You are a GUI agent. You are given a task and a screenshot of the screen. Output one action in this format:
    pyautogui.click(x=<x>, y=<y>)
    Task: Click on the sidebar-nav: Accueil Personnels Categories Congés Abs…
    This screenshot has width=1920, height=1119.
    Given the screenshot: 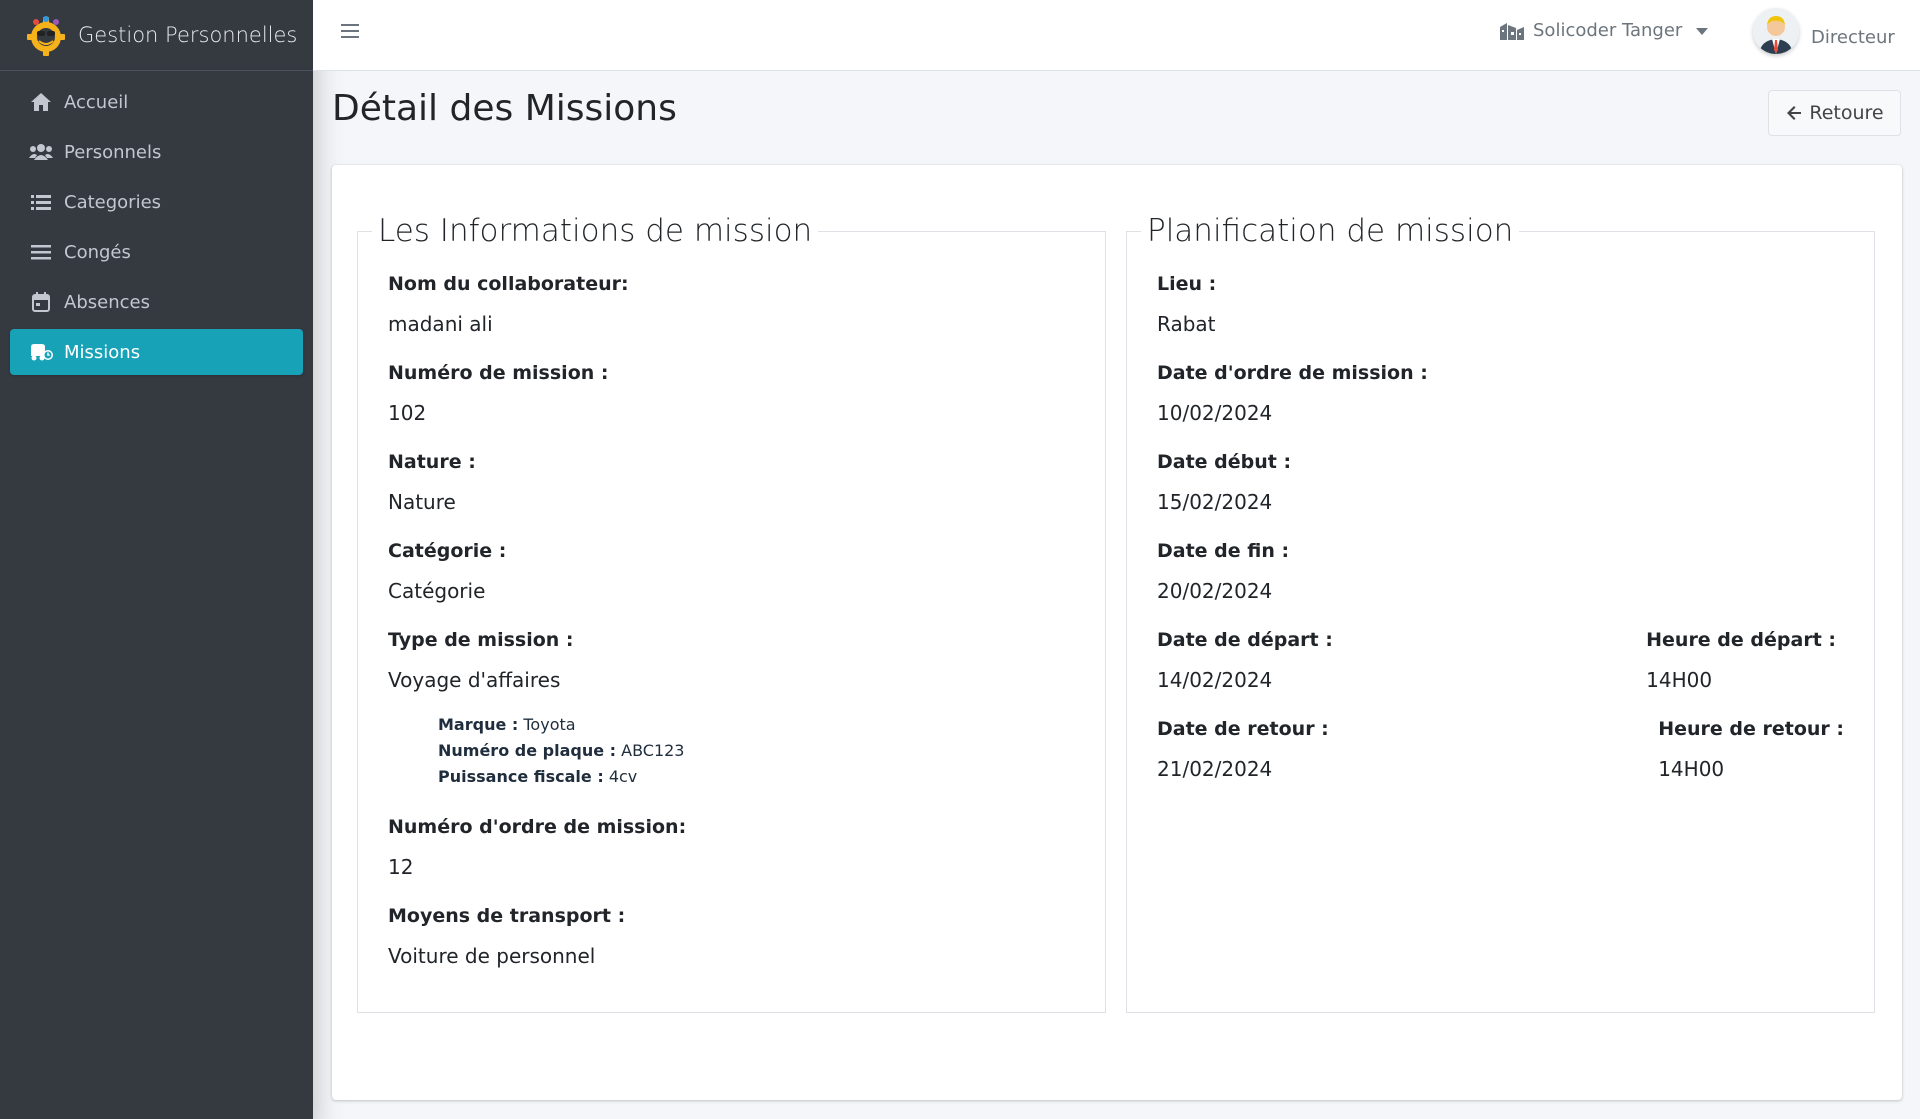 What is the action you would take?
    pyautogui.click(x=156, y=229)
    